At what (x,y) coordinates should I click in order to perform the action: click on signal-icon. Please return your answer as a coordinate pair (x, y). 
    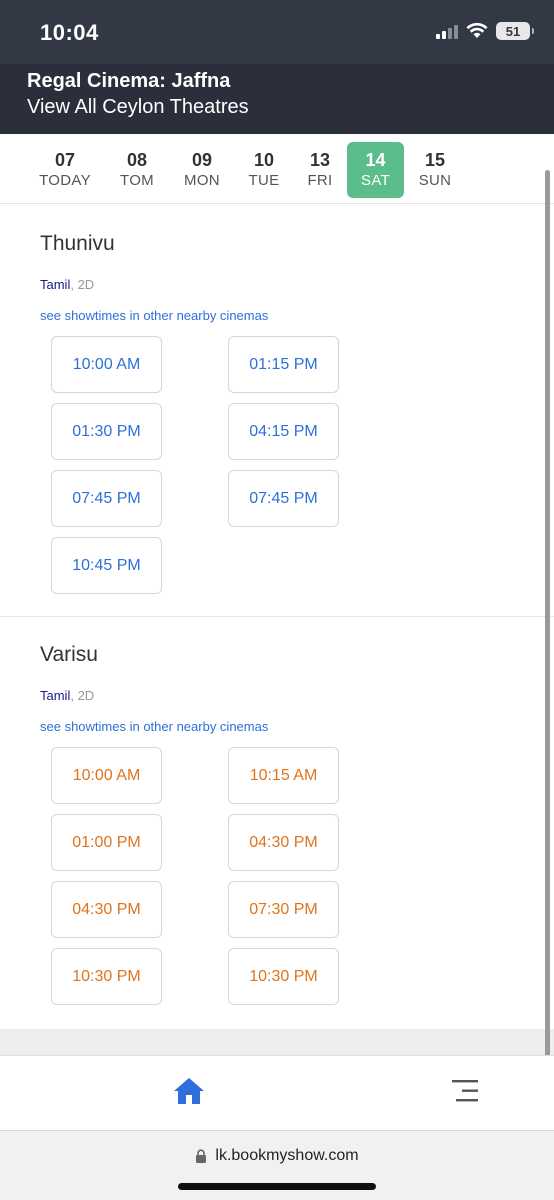
    Looking at the image, I should click on (447, 31).